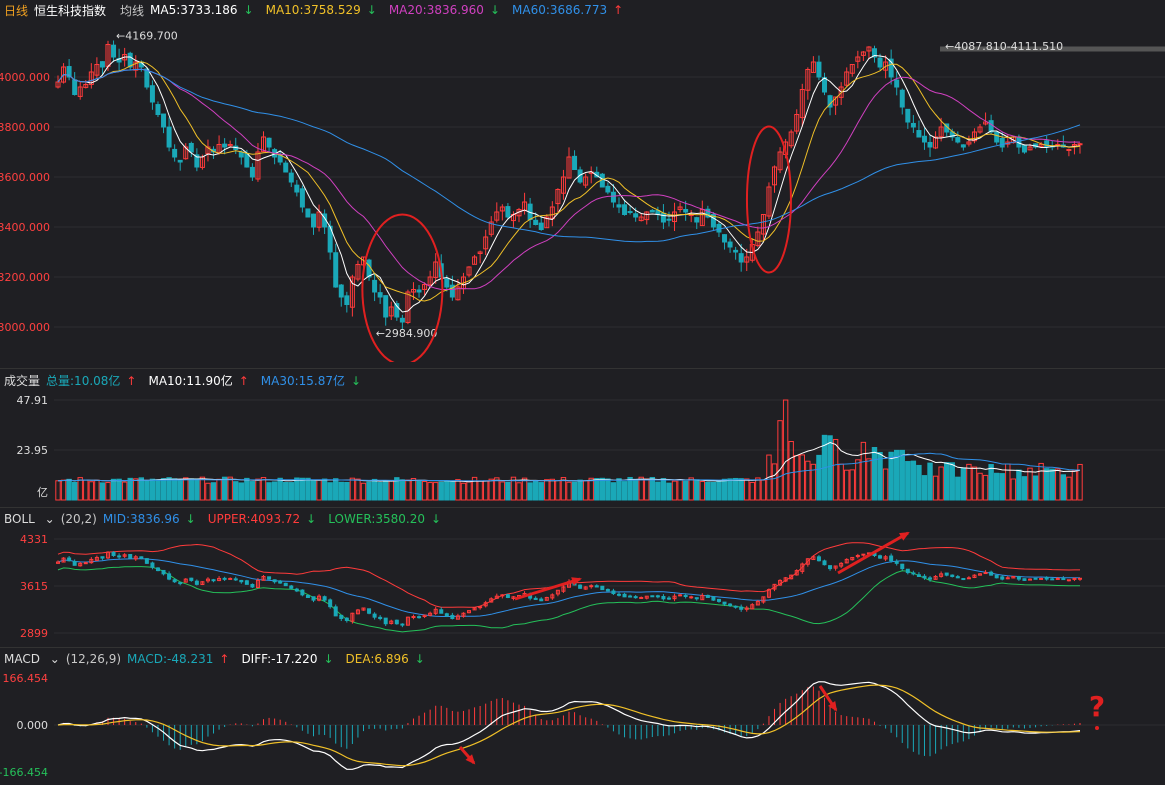  I want to click on ma-label: 均线, so click(132, 10).